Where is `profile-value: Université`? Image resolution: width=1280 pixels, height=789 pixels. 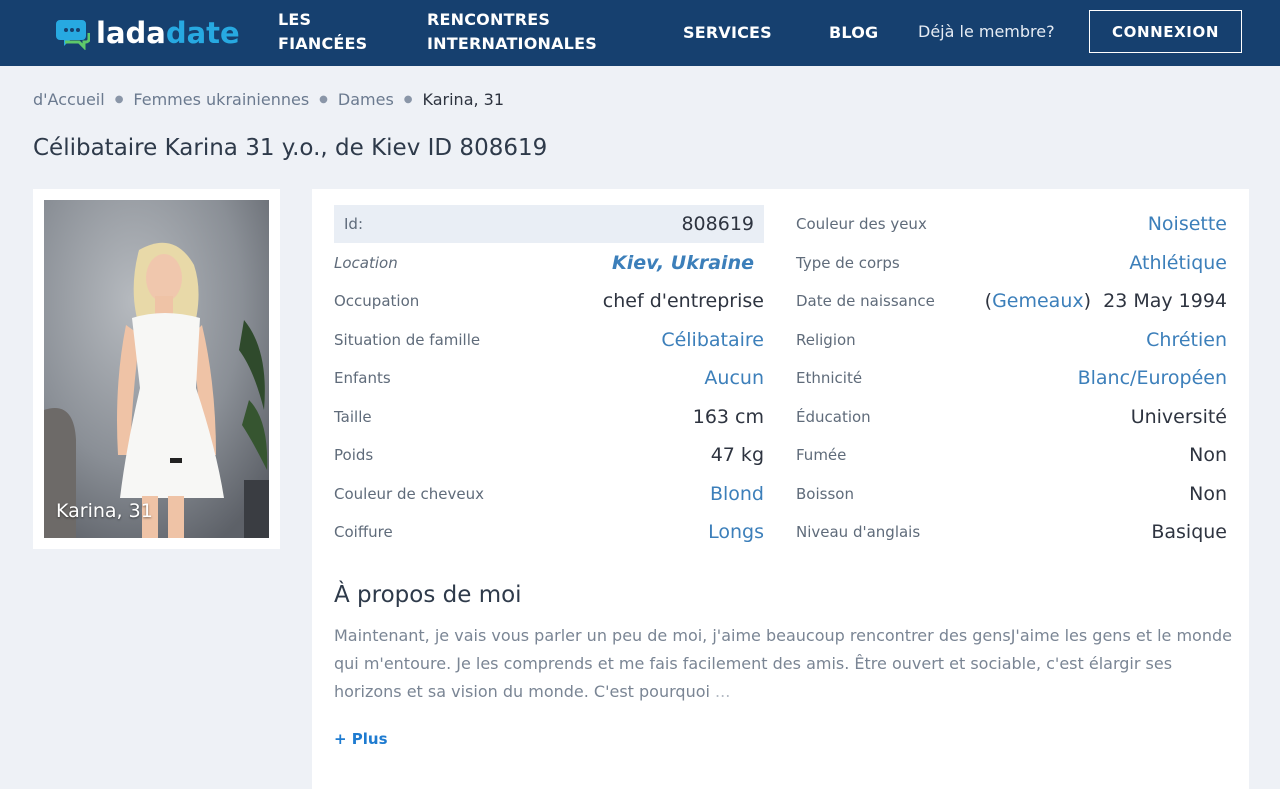 profile-value: Université is located at coordinates (1178, 417).